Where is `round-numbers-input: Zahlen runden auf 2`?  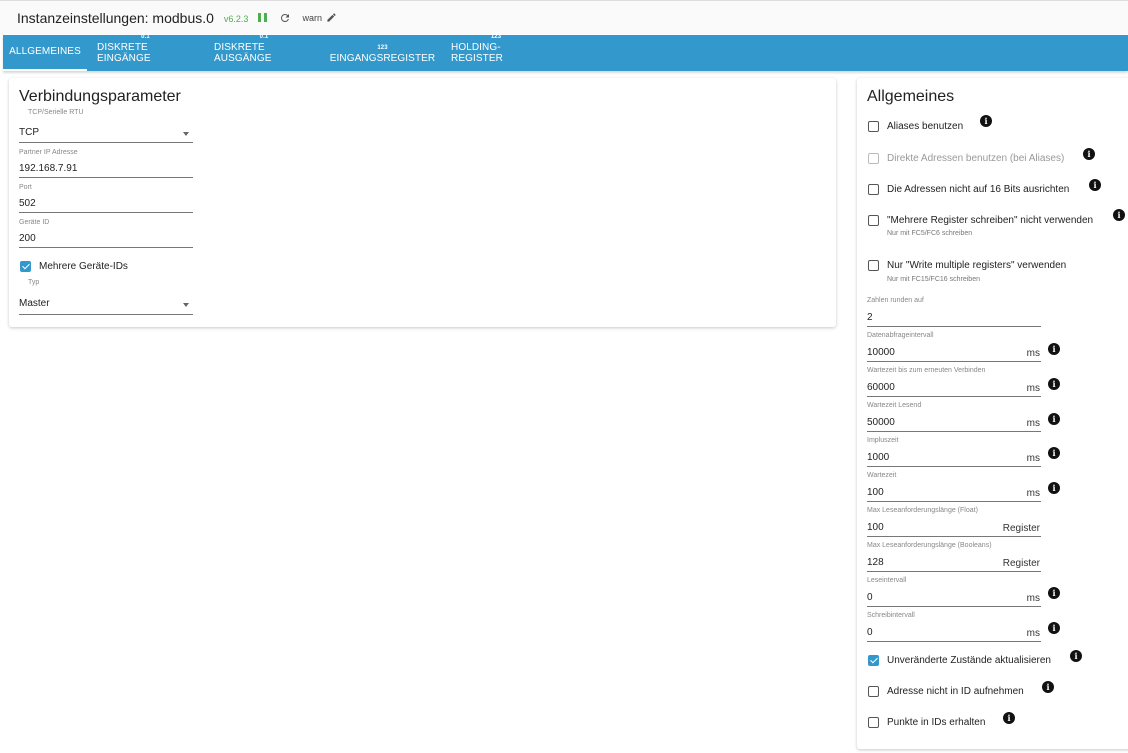
round-numbers-input: Zahlen runden auf 2 is located at coordinates (954, 312).